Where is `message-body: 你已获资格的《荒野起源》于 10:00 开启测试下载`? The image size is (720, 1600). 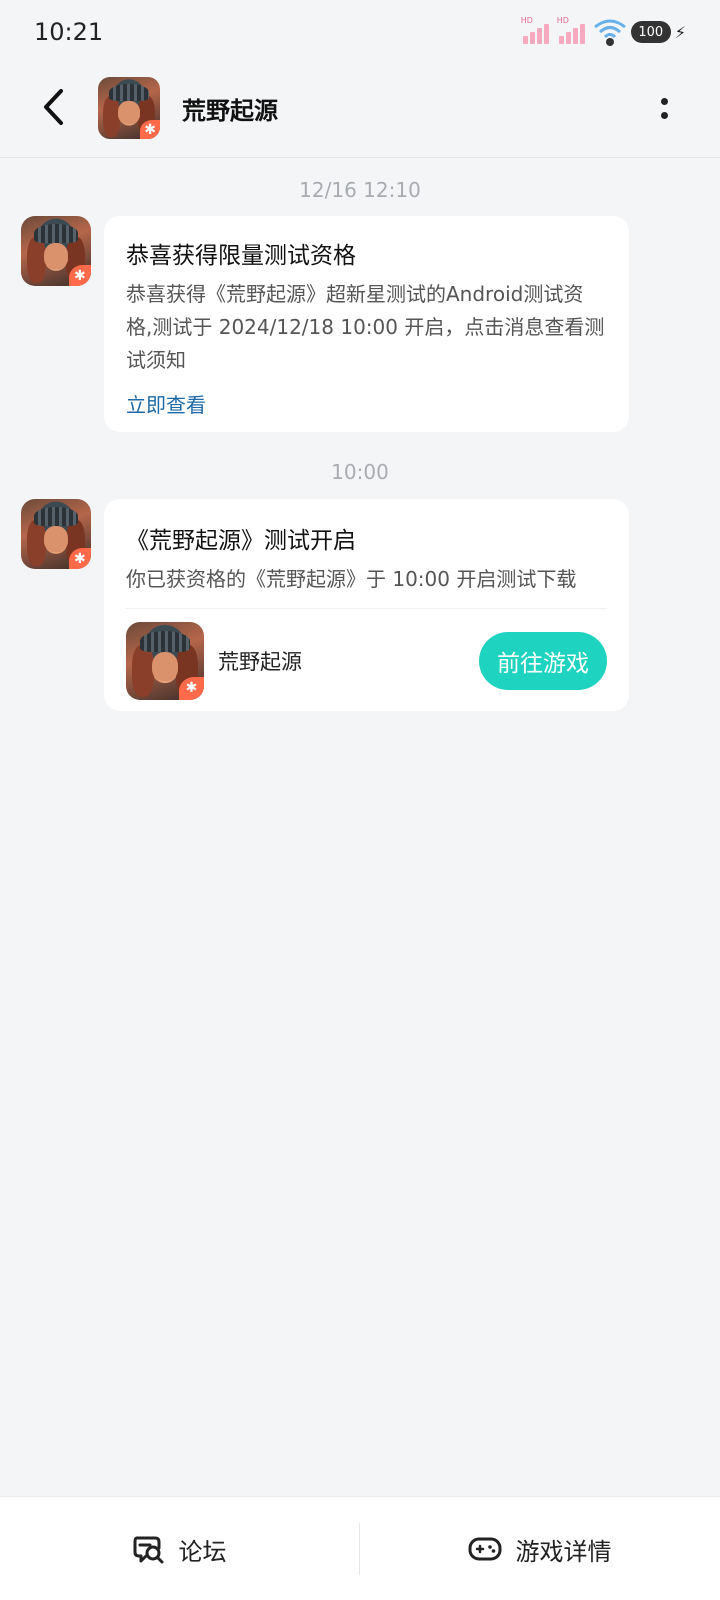 message-body: 你已获资格的《荒野起源》于 10:00 开启测试下载 is located at coordinates (351, 579).